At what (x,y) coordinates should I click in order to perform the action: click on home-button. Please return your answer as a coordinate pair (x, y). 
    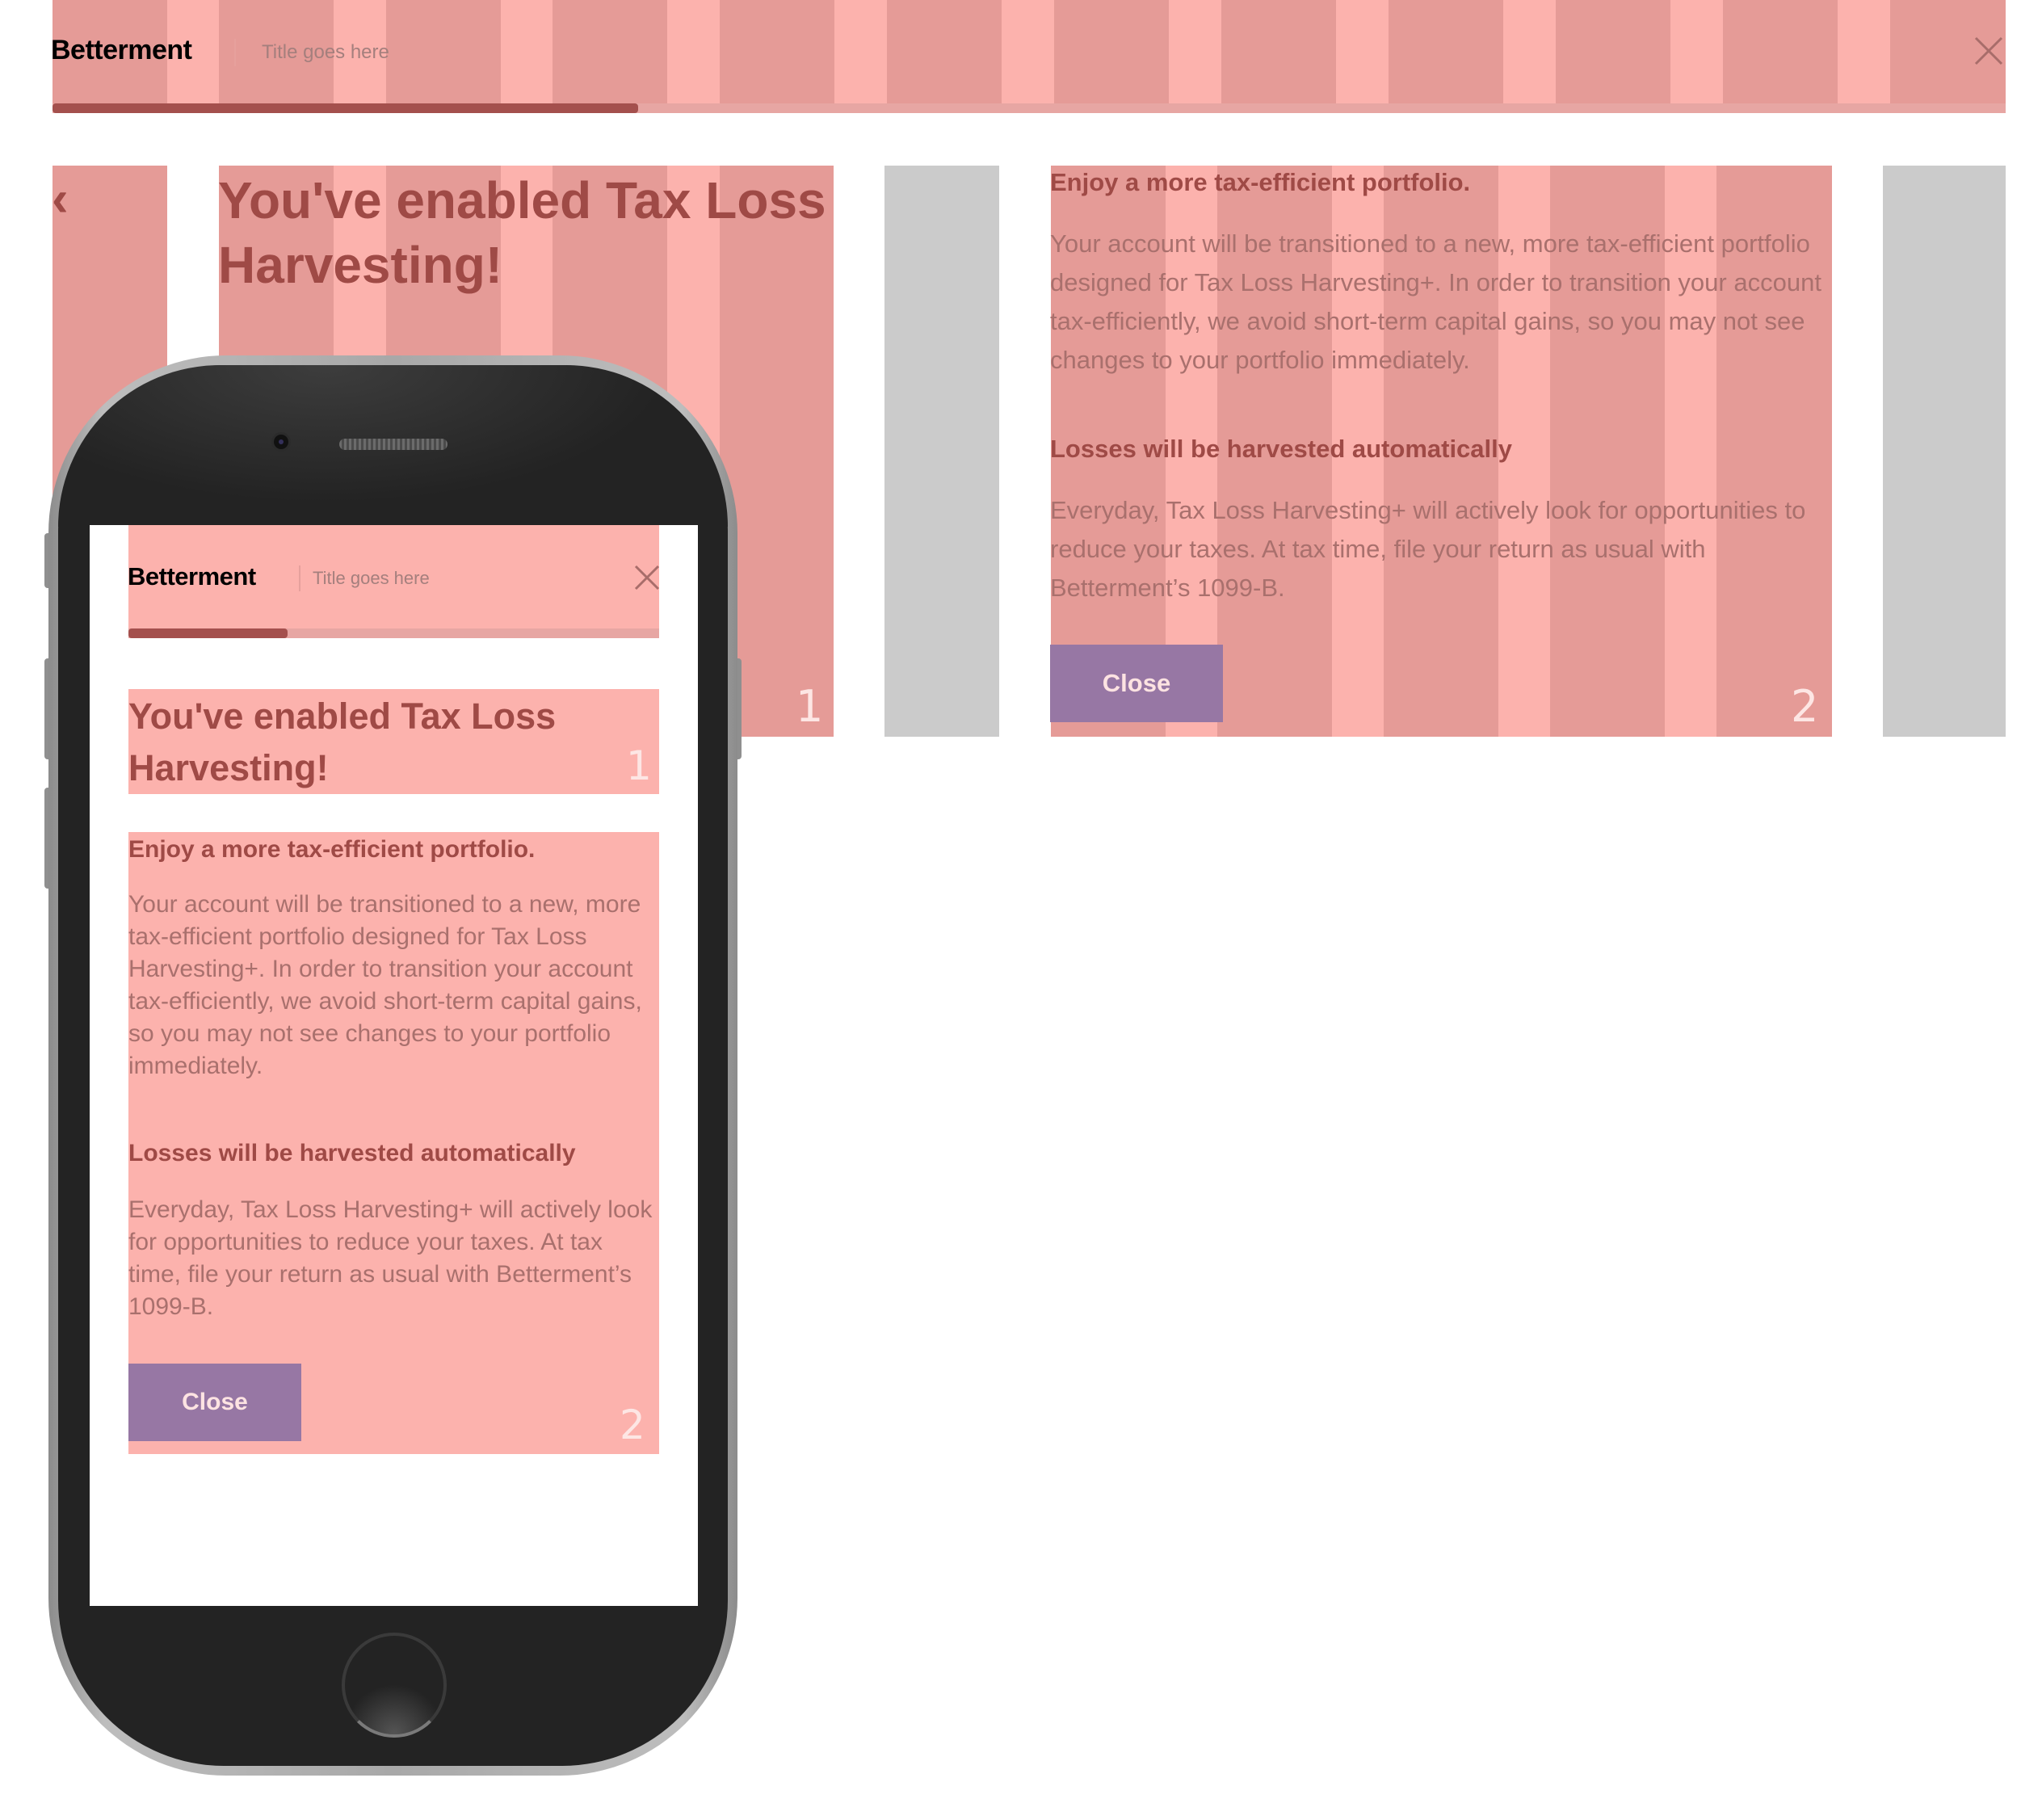
    Looking at the image, I should click on (394, 1685).